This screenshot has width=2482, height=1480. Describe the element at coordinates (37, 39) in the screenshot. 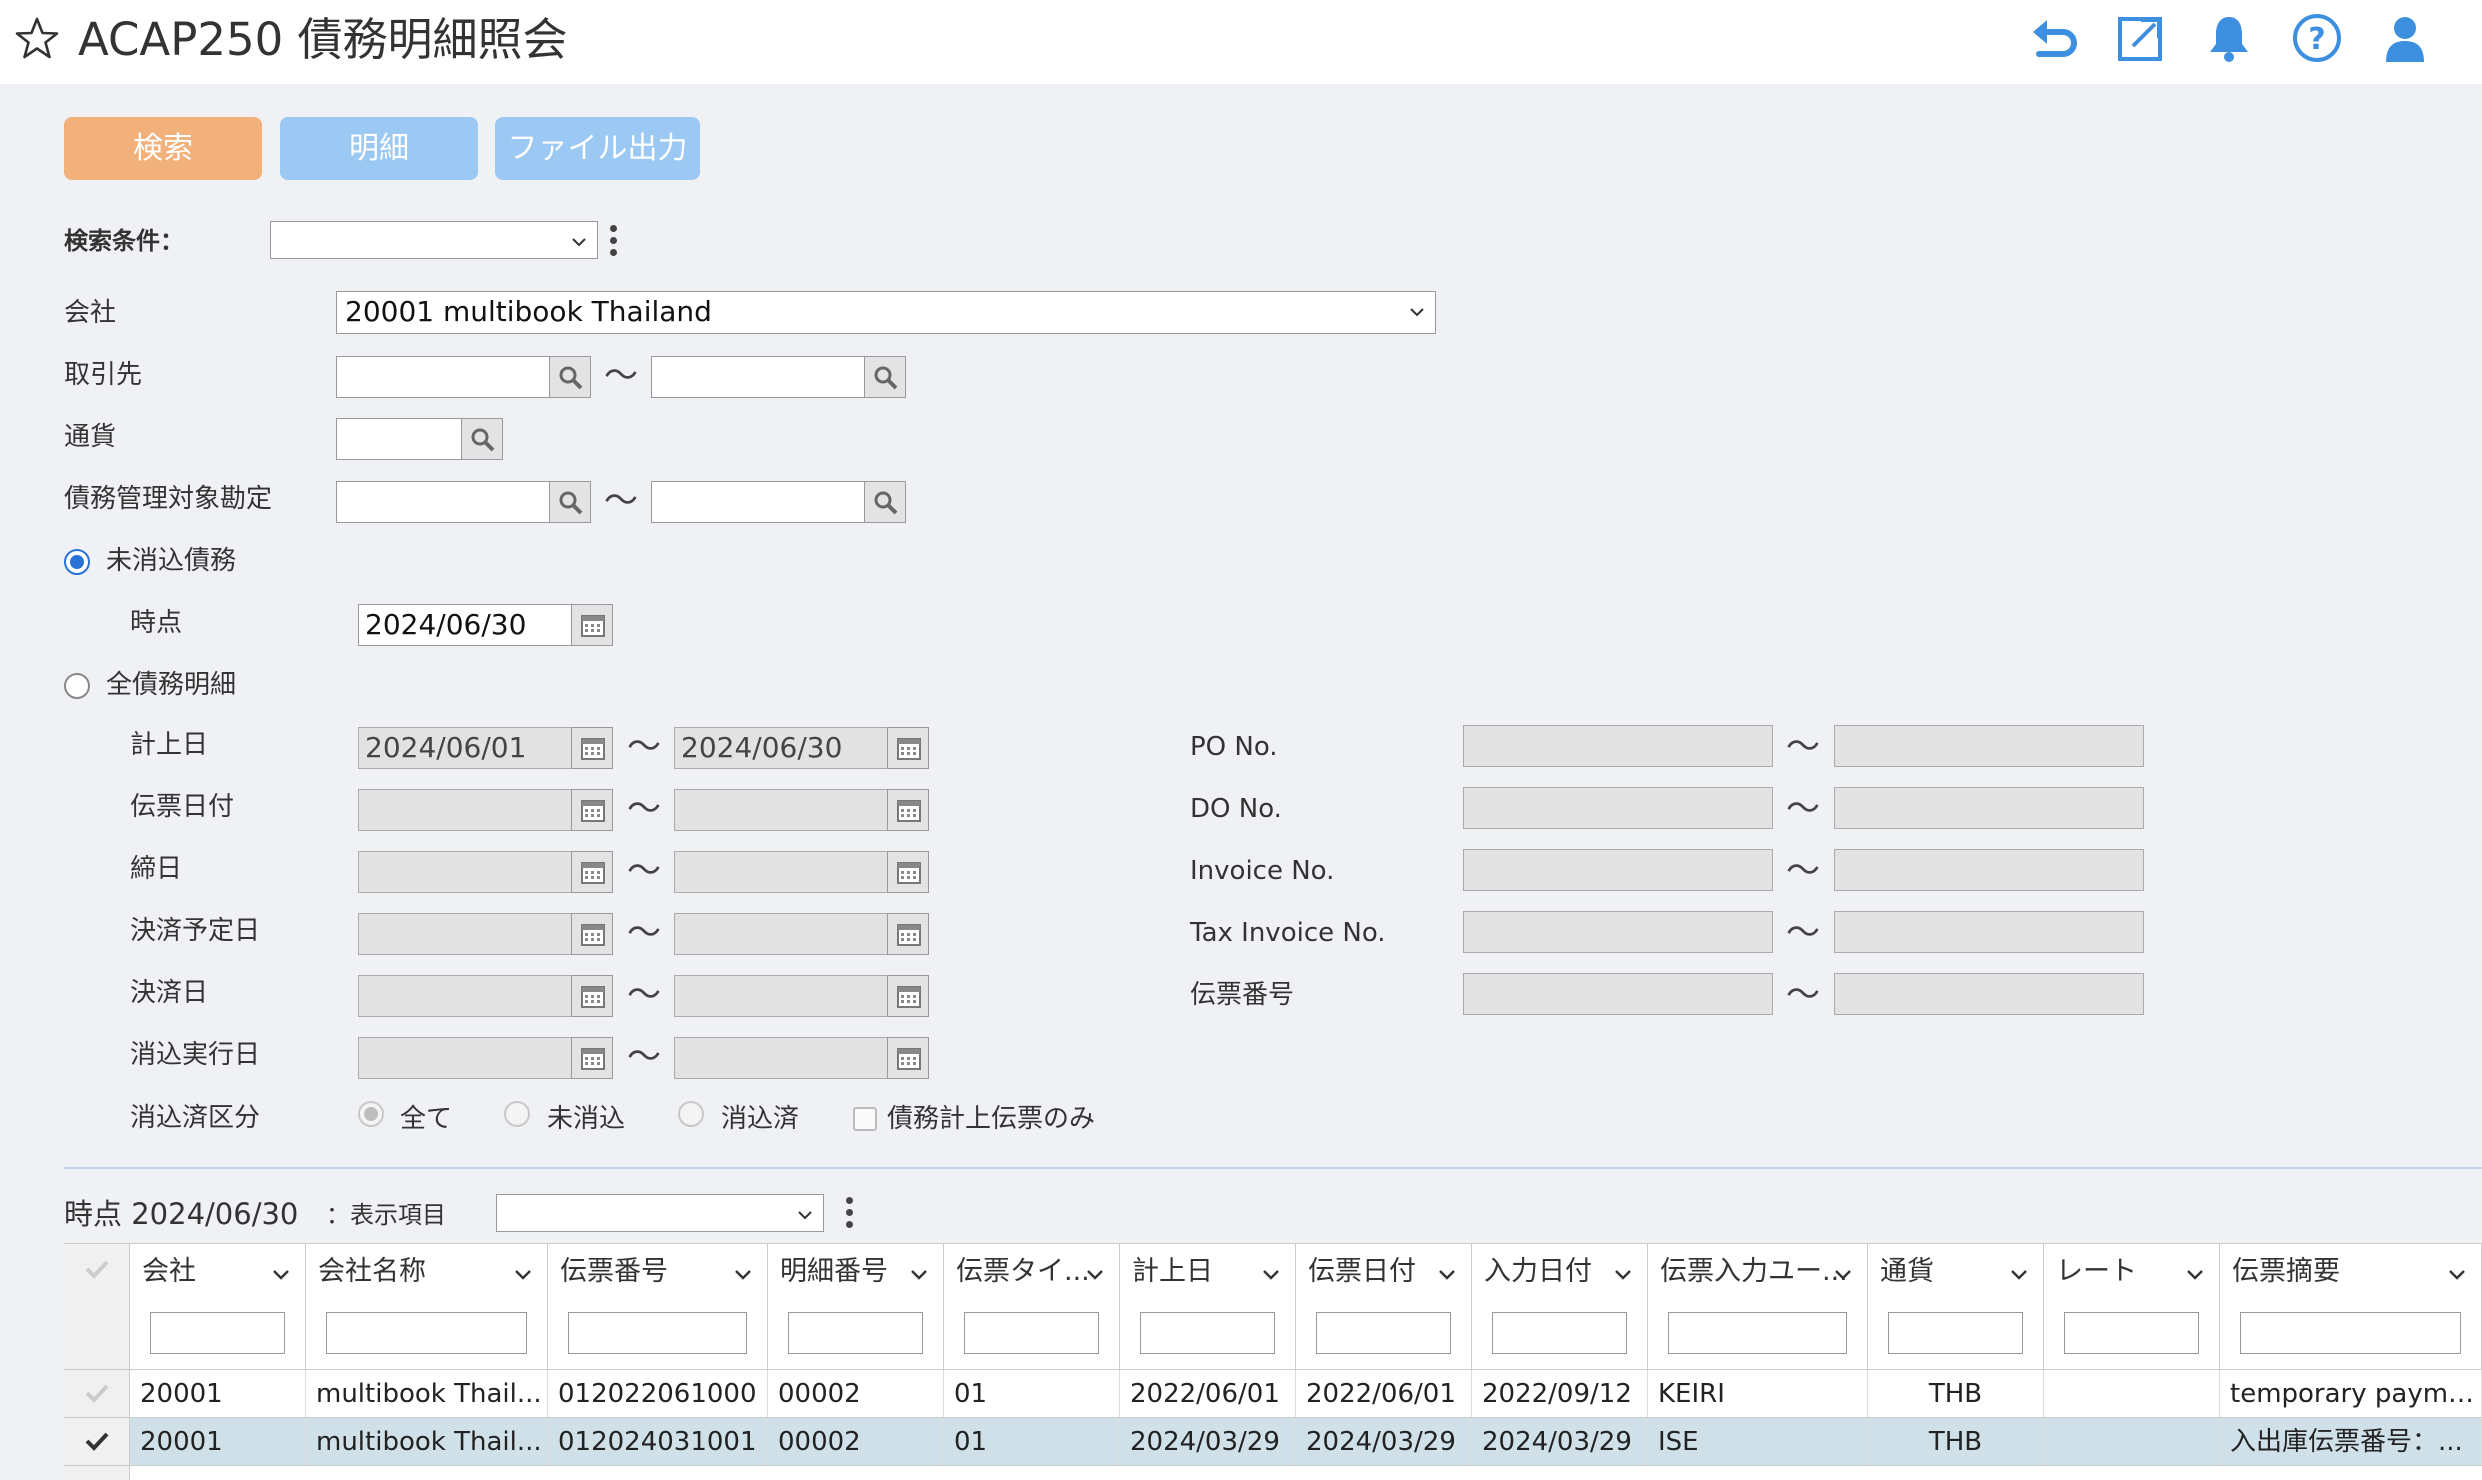

I see `star-icon` at that location.